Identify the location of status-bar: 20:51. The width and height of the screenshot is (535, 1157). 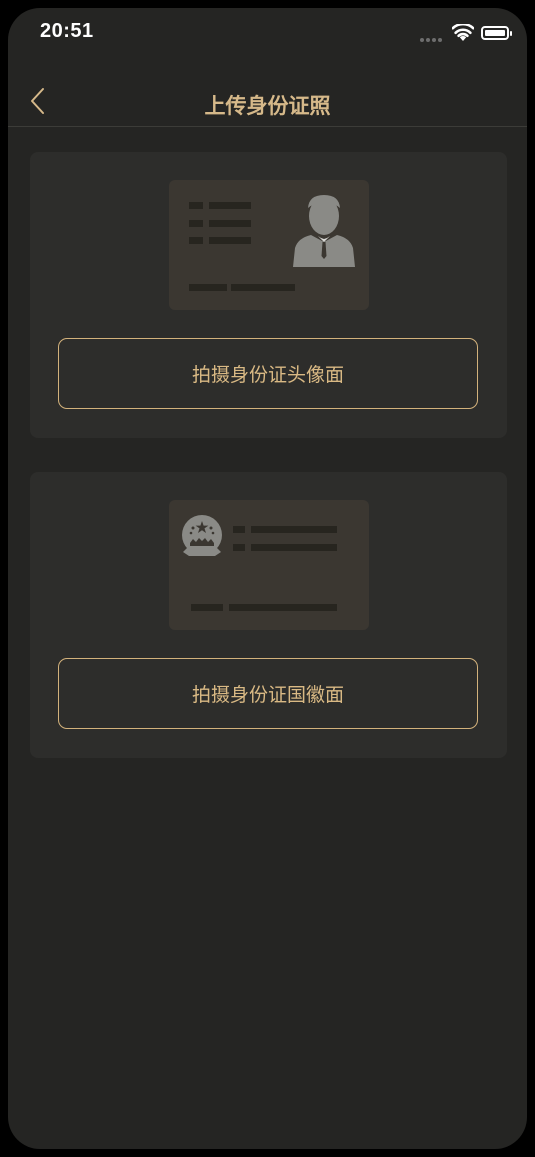
(267, 36).